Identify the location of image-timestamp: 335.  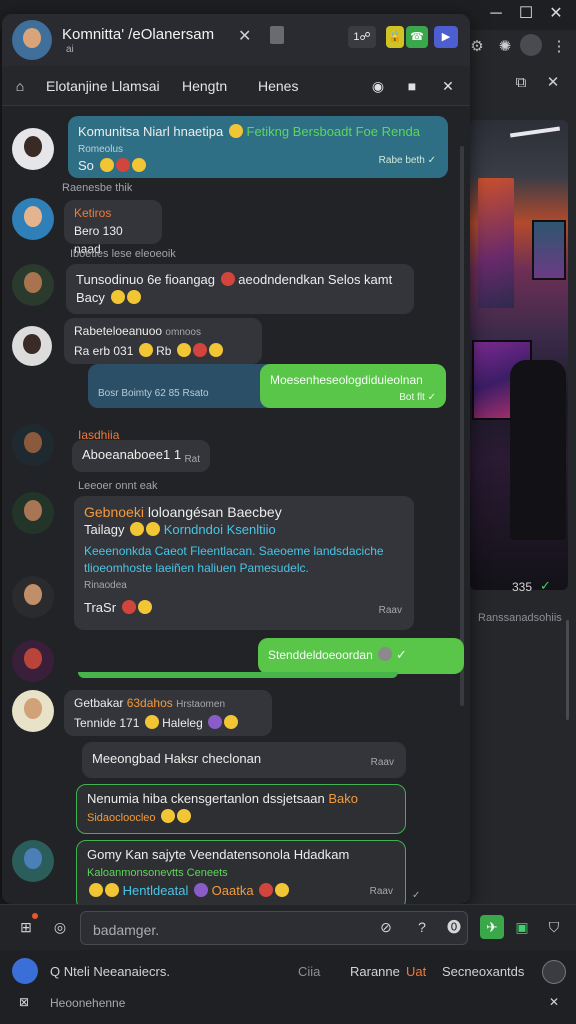
(522, 587).